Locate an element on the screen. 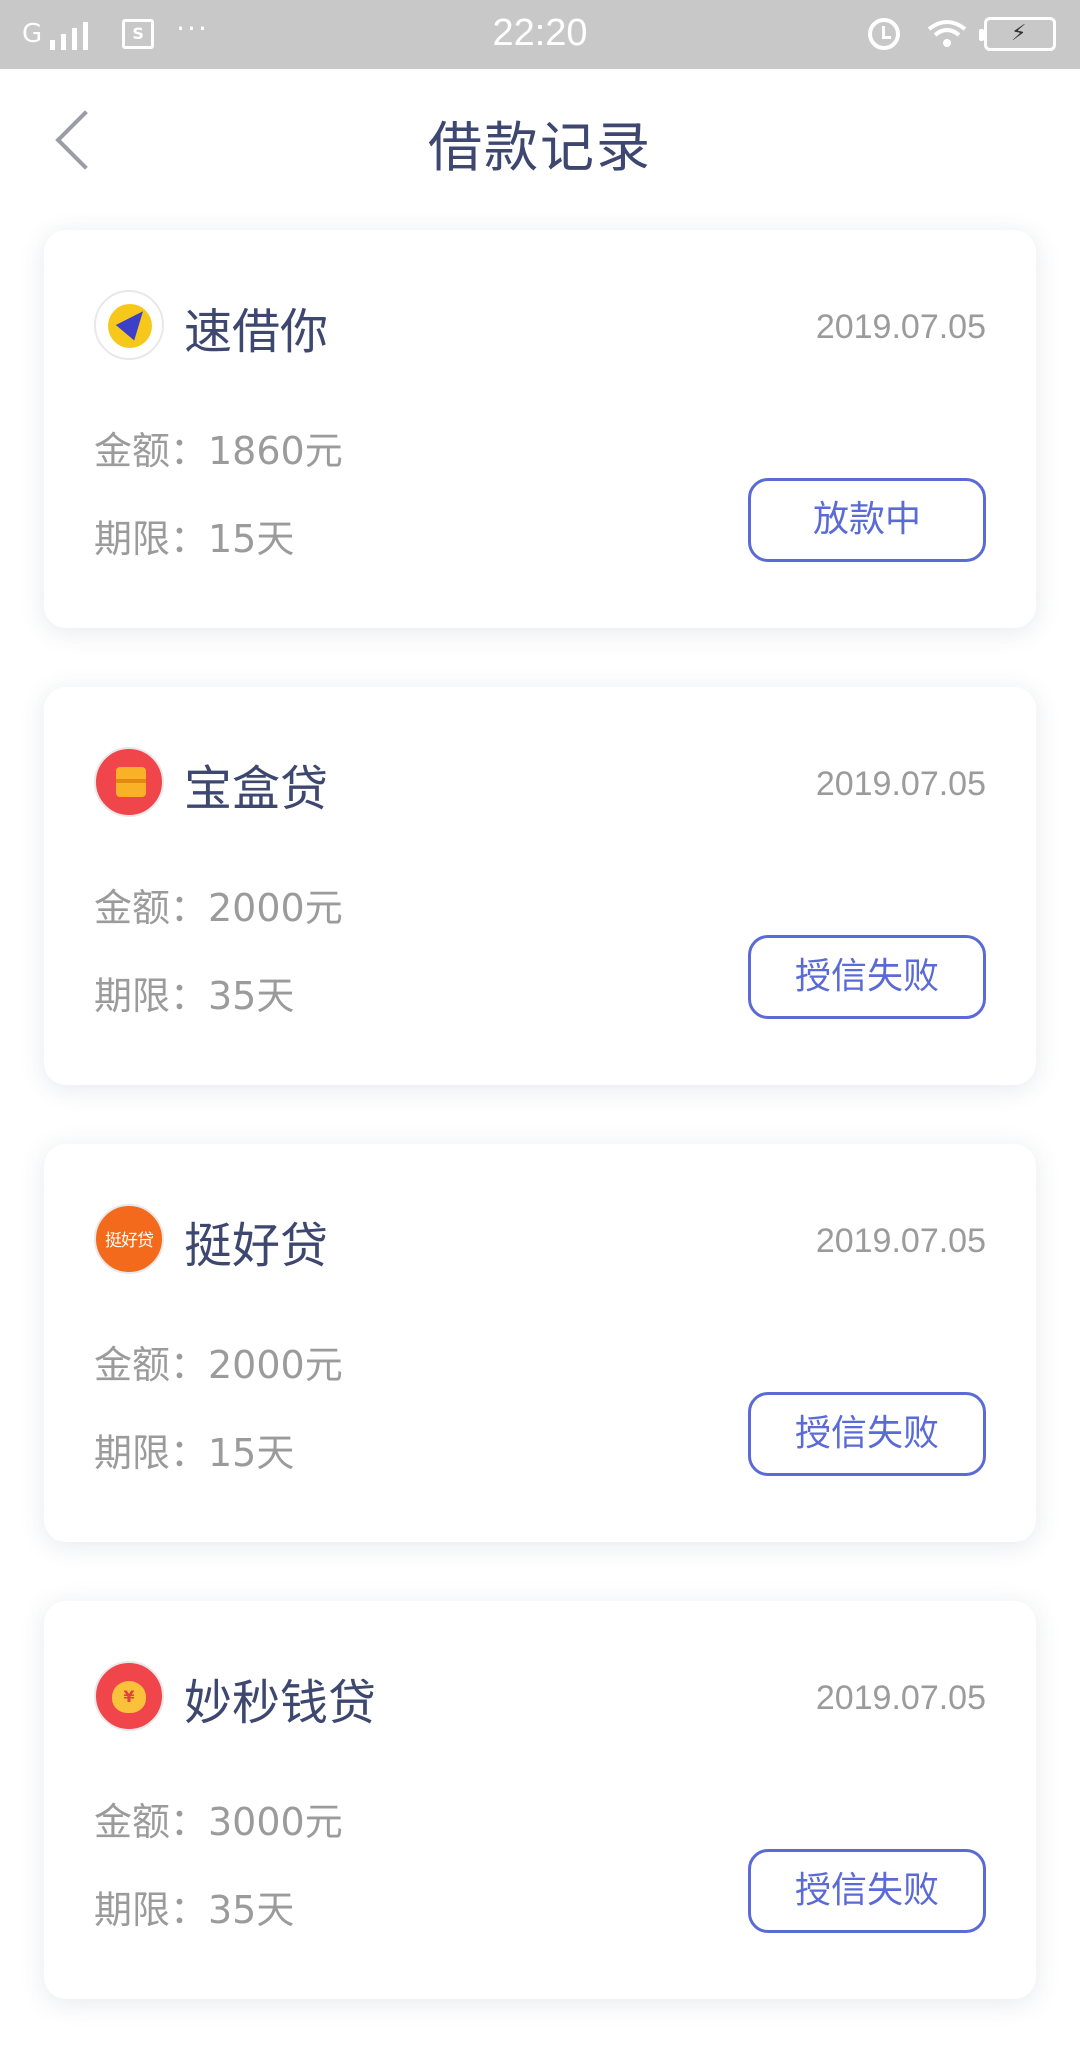 The image size is (1080, 2058). loan-amount: 金额：1860元 is located at coordinates (218, 451).